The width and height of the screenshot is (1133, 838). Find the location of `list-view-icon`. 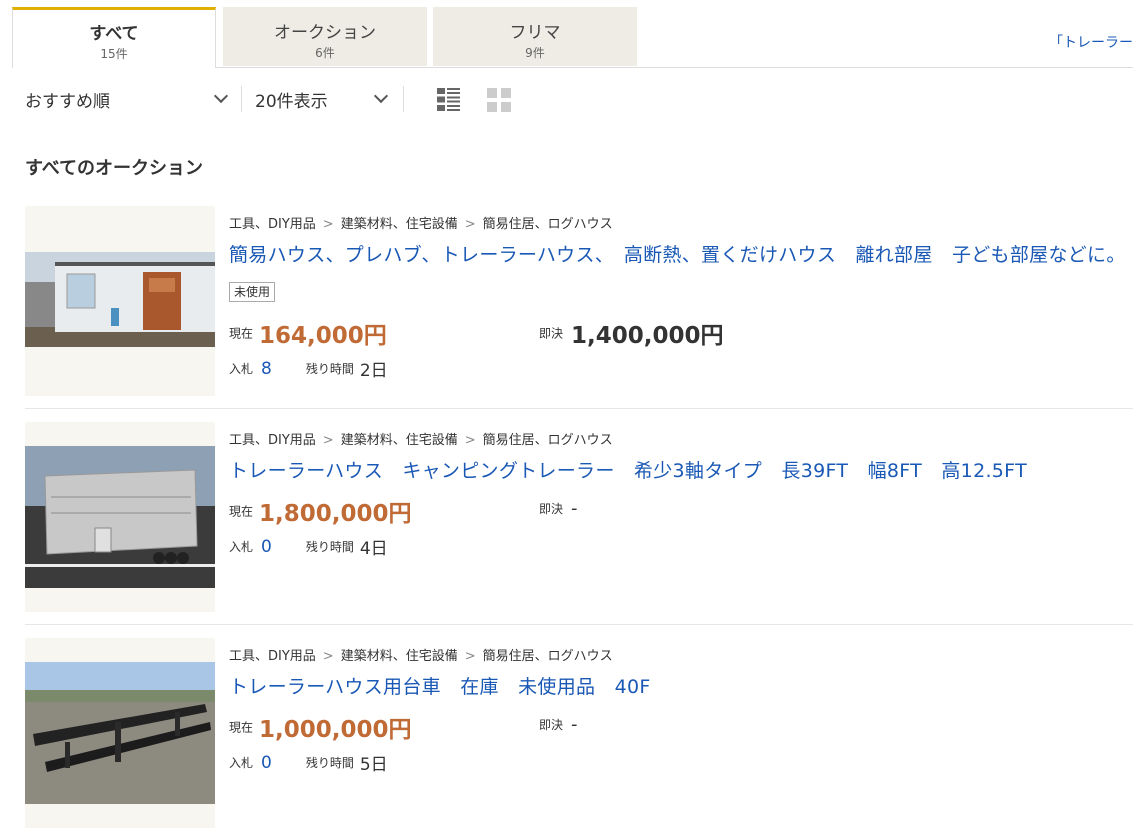

list-view-icon is located at coordinates (448, 99).